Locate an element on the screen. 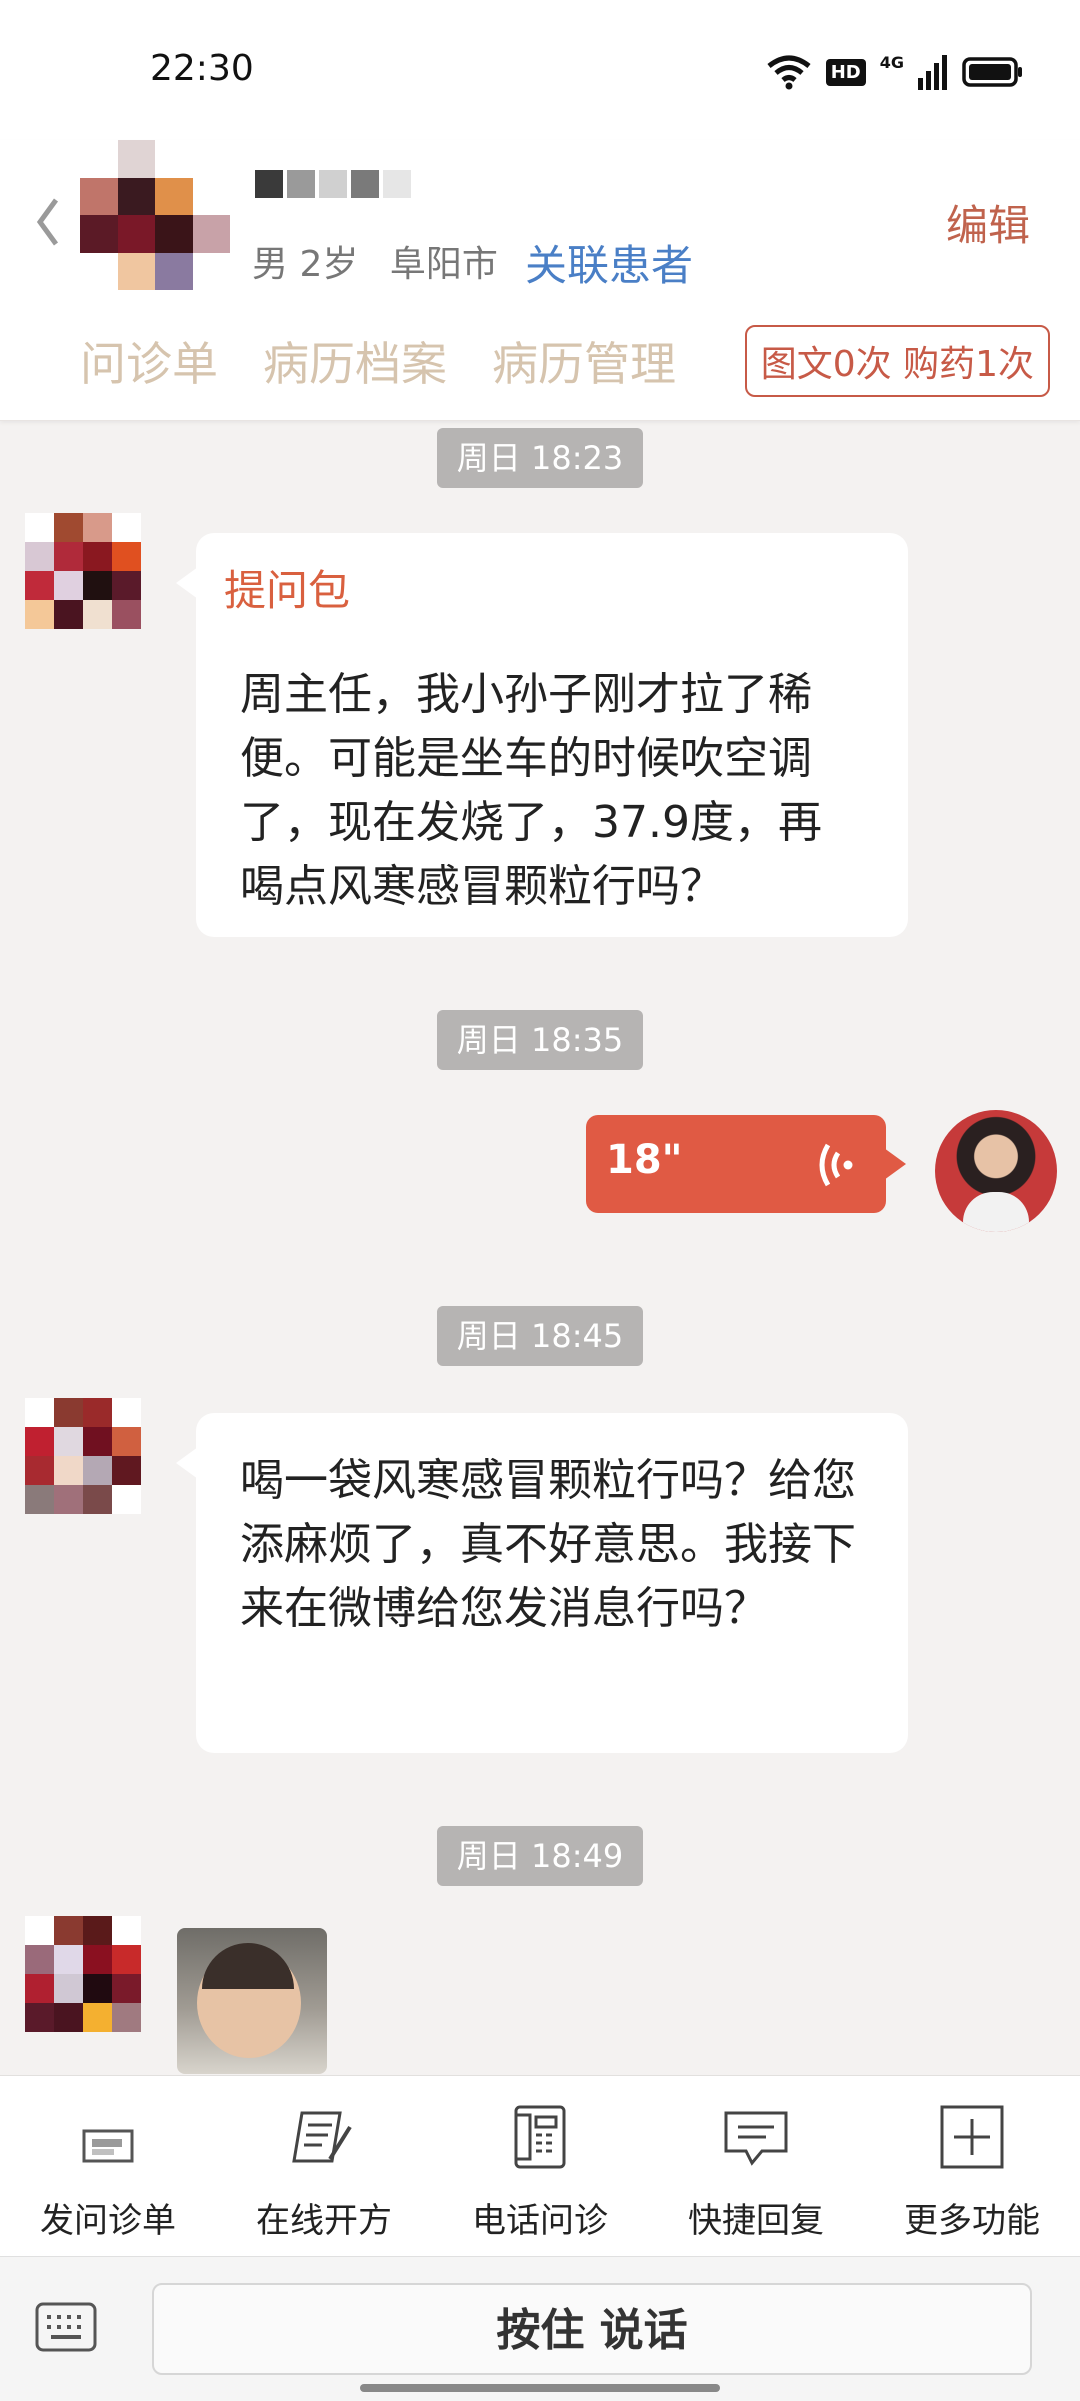 The image size is (1080, 2401). patient-gender-age: 男 2岁 is located at coordinates (305, 264).